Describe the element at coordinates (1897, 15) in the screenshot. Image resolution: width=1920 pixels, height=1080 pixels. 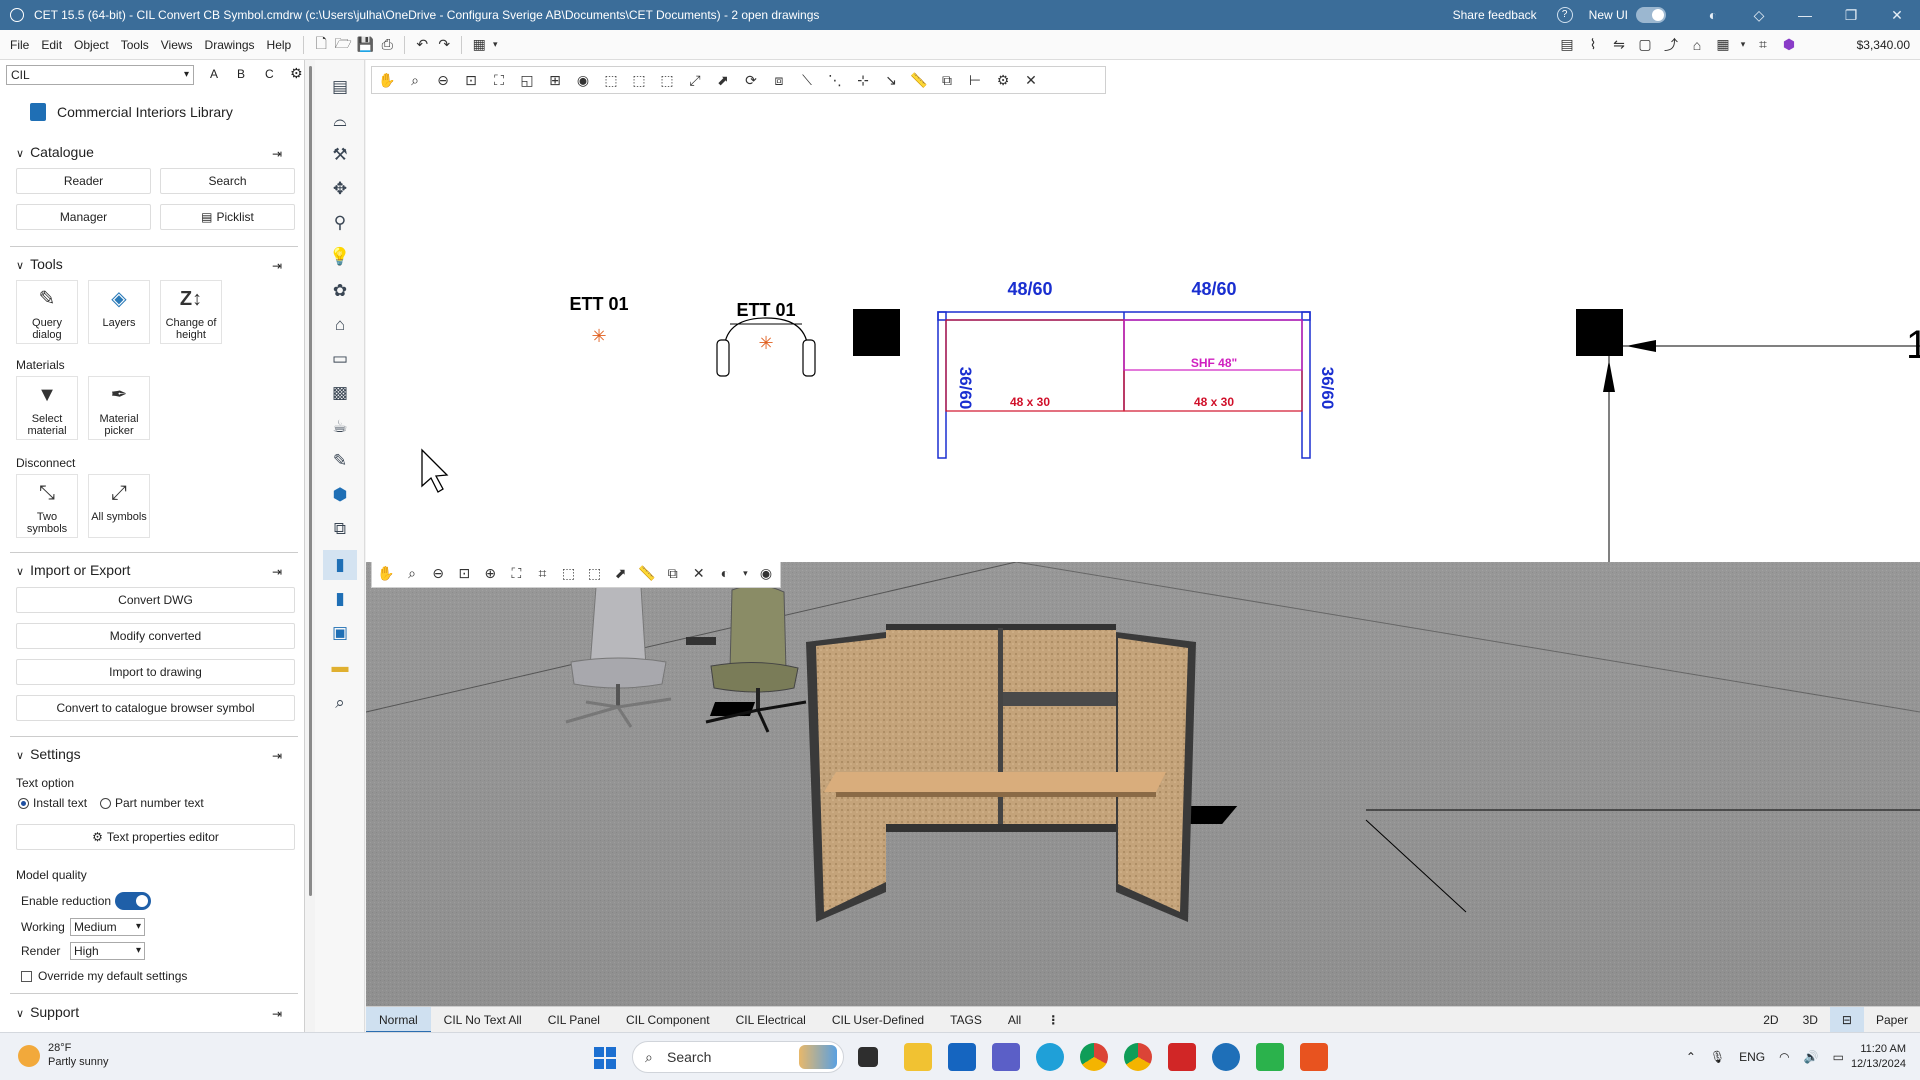
I see `close-icon: ✕` at that location.